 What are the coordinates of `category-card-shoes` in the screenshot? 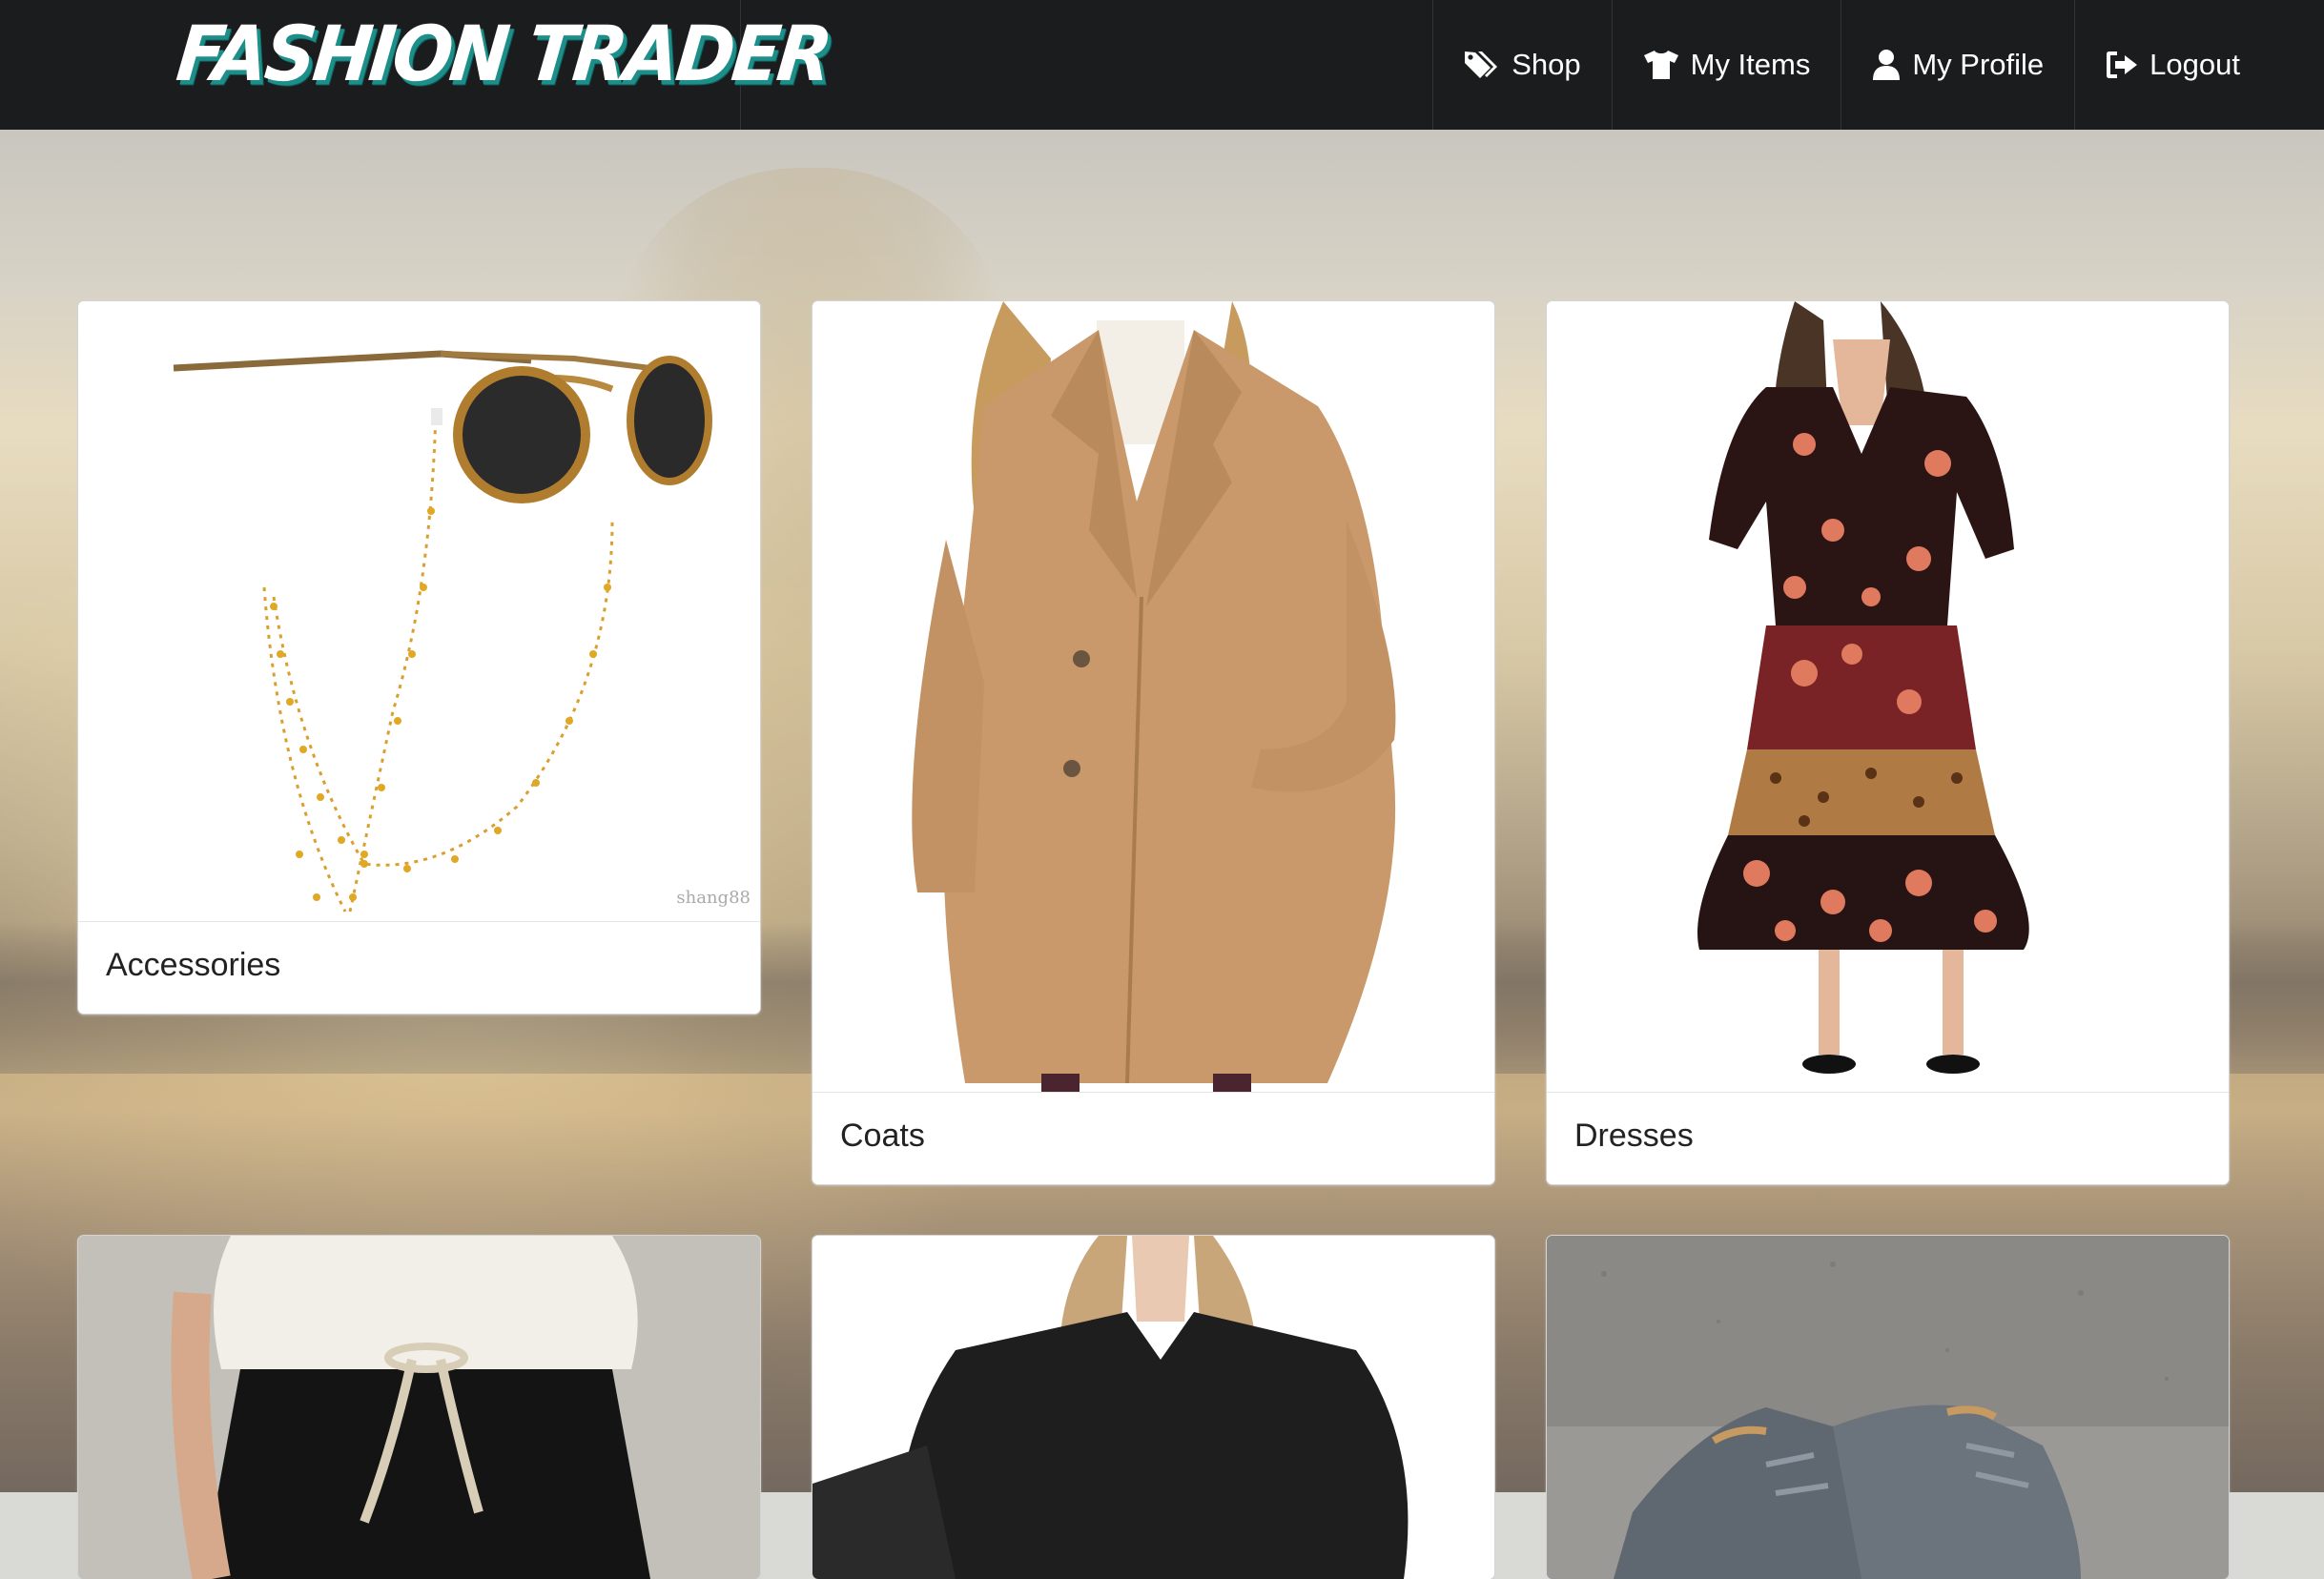 It's located at (1888, 1407).